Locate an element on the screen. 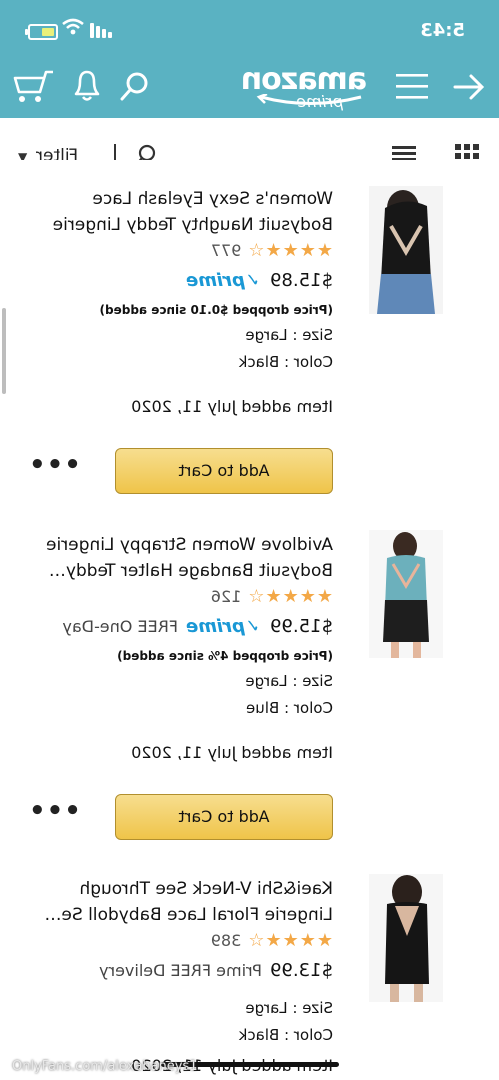 This screenshot has width=499, height=1080. price-line: $13.99 Prime FREE Delivery is located at coordinates (175, 970).